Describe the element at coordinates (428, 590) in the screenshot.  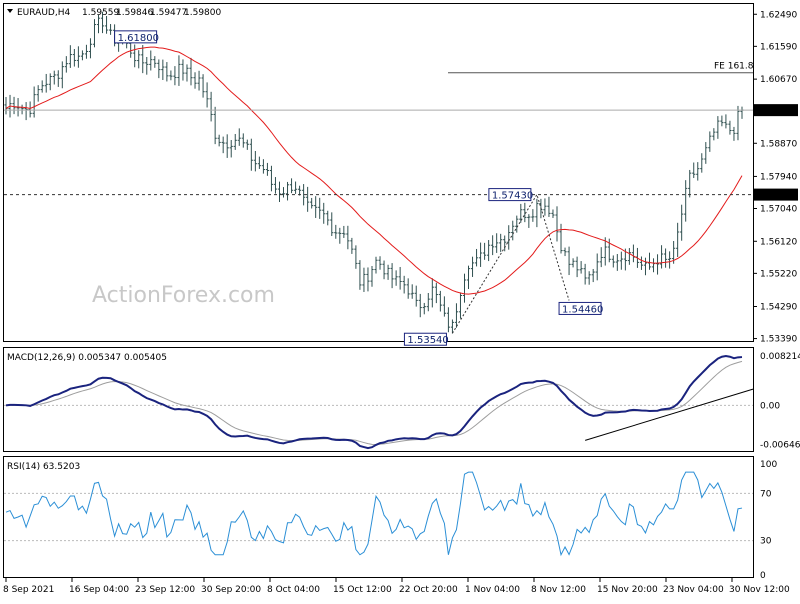
I see `time-axis-label: 22 Oct 20:00` at that location.